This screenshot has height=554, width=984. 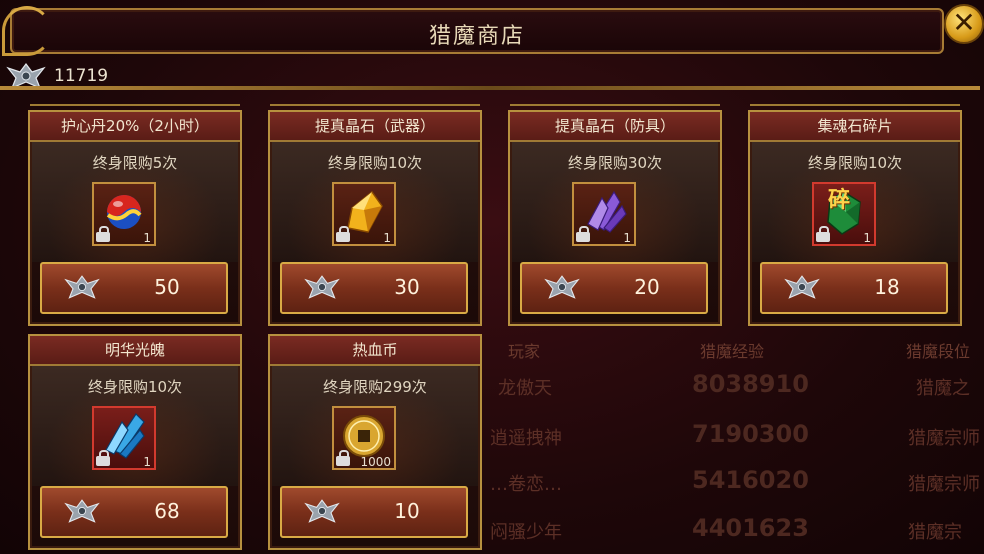 I want to click on price-value: 50, so click(x=167, y=287).